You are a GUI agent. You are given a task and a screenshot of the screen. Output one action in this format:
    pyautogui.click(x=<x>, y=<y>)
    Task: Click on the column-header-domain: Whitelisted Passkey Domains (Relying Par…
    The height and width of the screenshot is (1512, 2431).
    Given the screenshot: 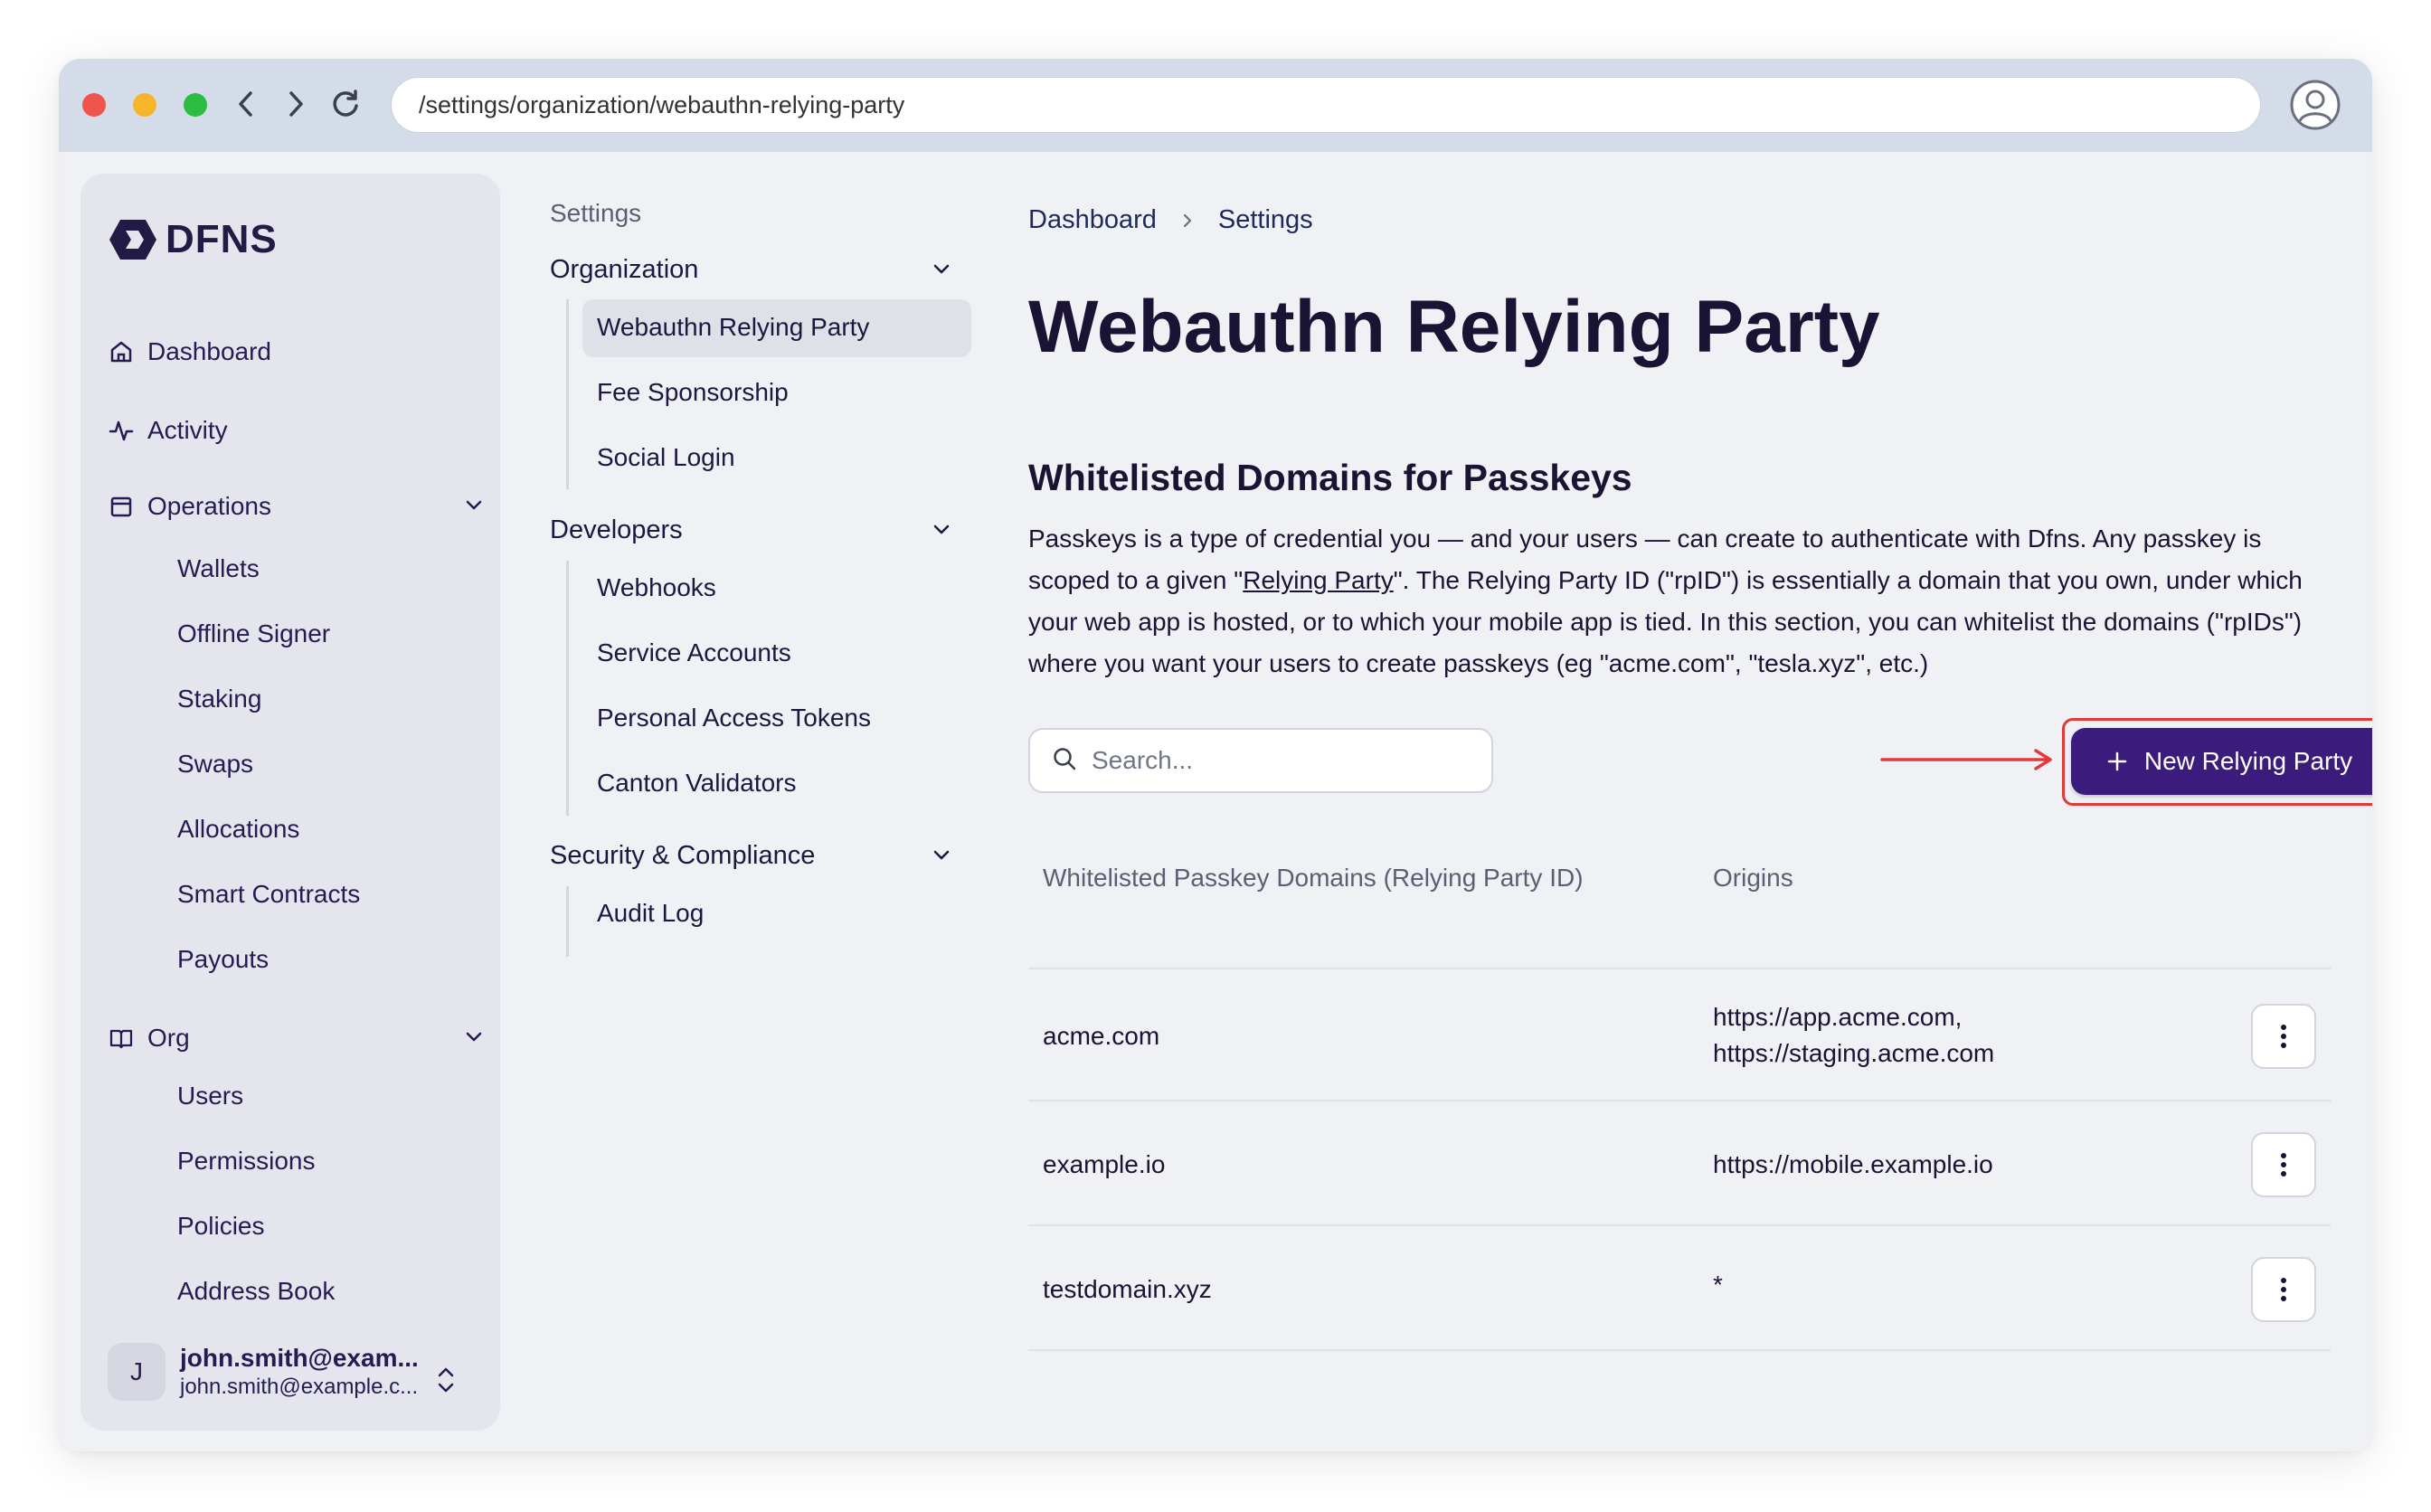 What is the action you would take?
    pyautogui.click(x=1313, y=878)
    